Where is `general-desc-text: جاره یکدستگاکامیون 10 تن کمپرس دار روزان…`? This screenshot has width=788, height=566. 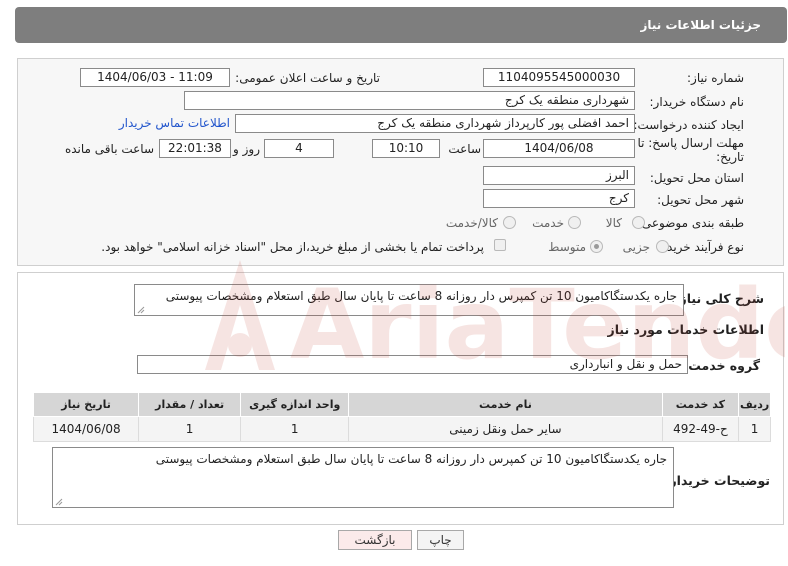
general-desc-text: جاره یکدستگاکامیون 10 تن کمپرس دار روزان… is located at coordinates (421, 296).